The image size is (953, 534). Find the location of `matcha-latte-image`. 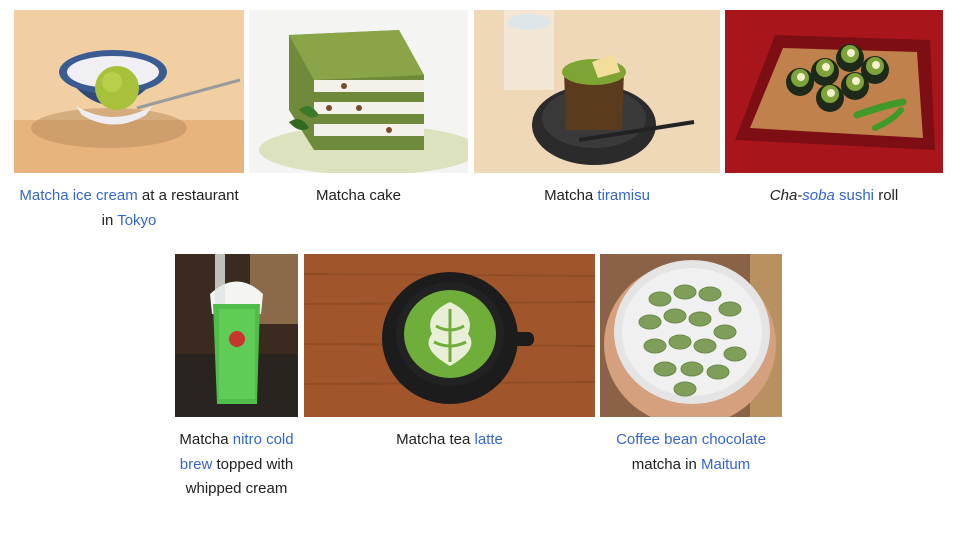

matcha-latte-image is located at coordinates (449, 335).